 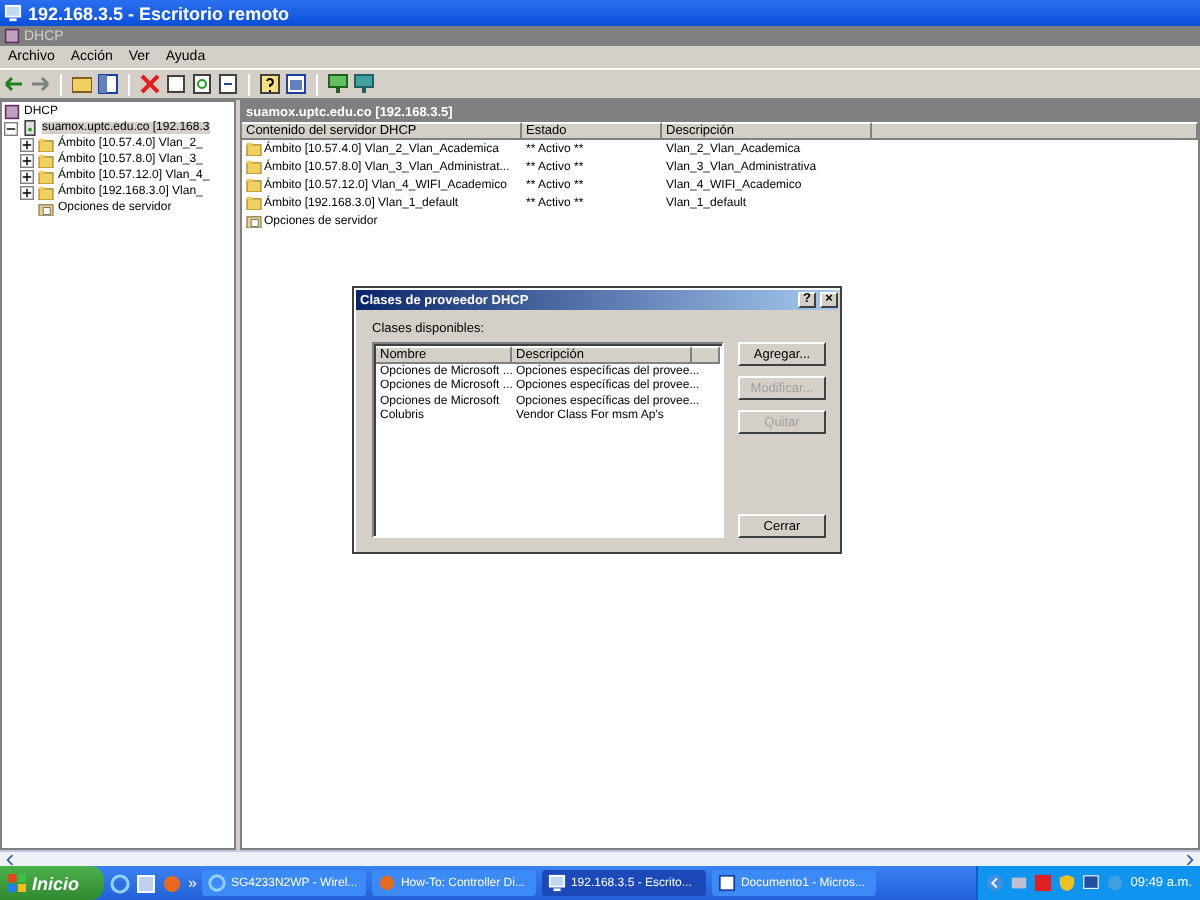 I want to click on window-title: 192.168.3.5 - Escritorio remoto, so click(x=159, y=13).